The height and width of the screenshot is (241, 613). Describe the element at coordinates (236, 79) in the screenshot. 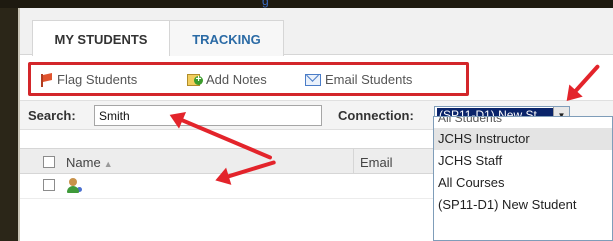

I see `add-notes-label: Add Notes` at that location.